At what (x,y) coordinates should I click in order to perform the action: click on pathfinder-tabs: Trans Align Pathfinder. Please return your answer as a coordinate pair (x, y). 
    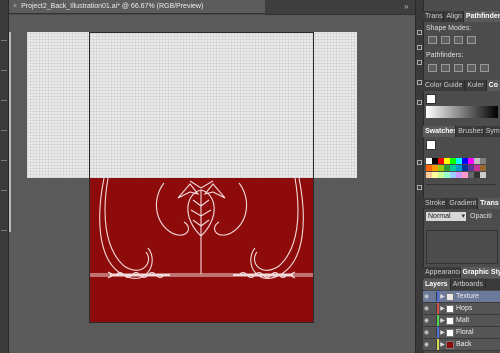
    Looking at the image, I should click on (461, 16).